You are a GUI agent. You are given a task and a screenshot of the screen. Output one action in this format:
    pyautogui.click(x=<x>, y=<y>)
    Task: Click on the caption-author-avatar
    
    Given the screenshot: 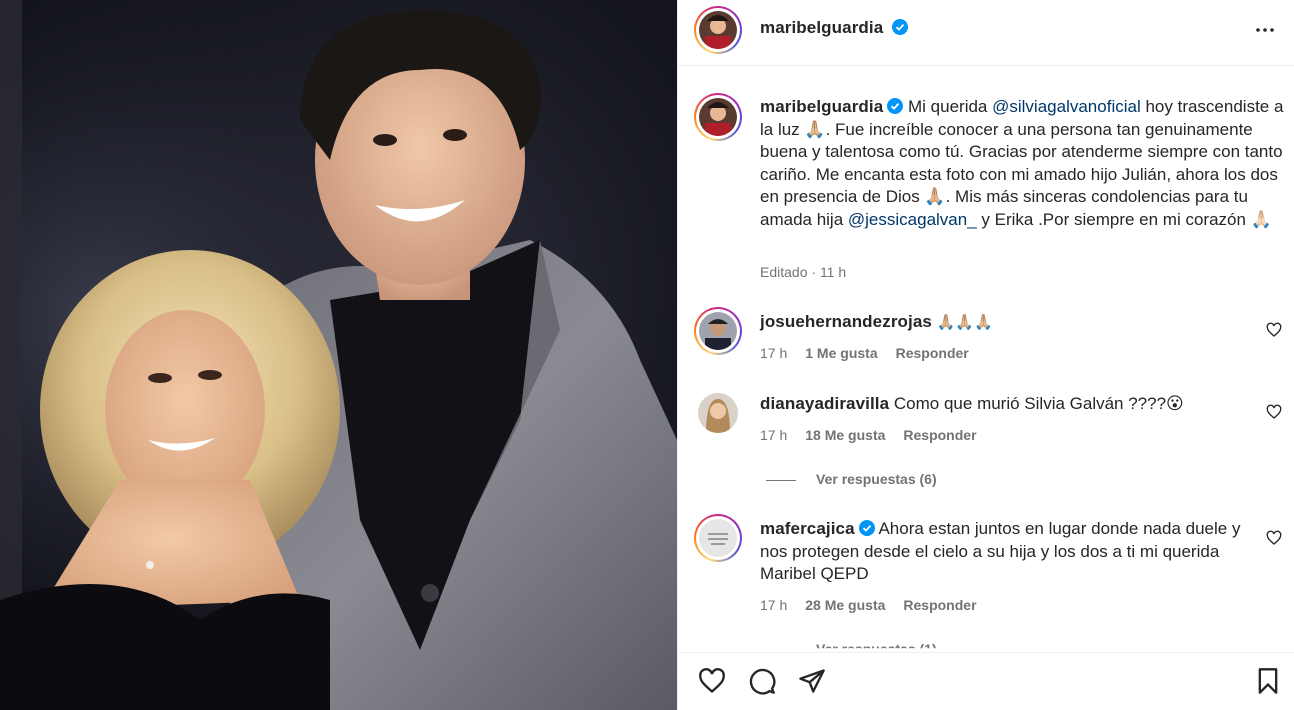 What is the action you would take?
    pyautogui.click(x=718, y=117)
    